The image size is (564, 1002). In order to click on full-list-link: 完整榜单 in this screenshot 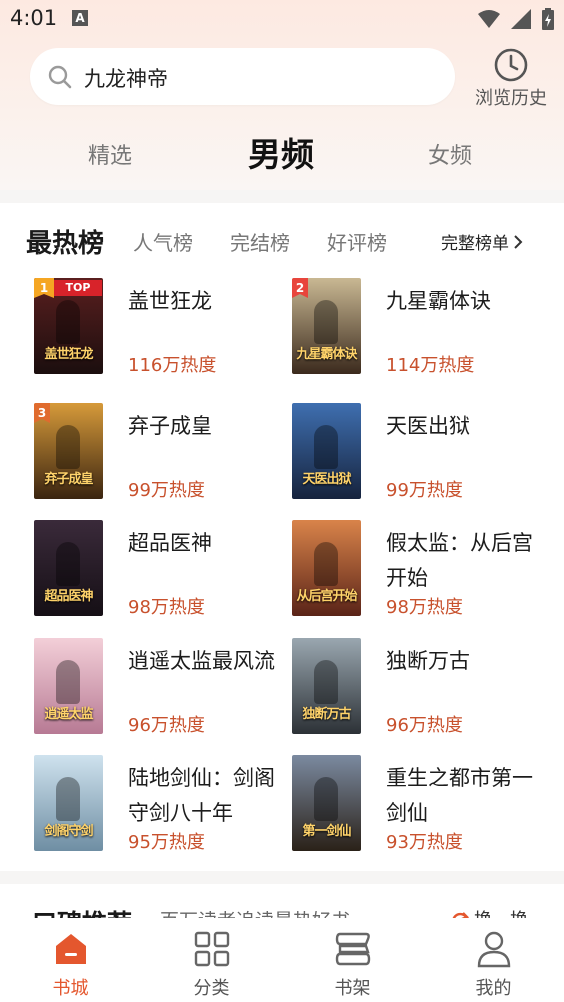, I will do `click(482, 241)`.